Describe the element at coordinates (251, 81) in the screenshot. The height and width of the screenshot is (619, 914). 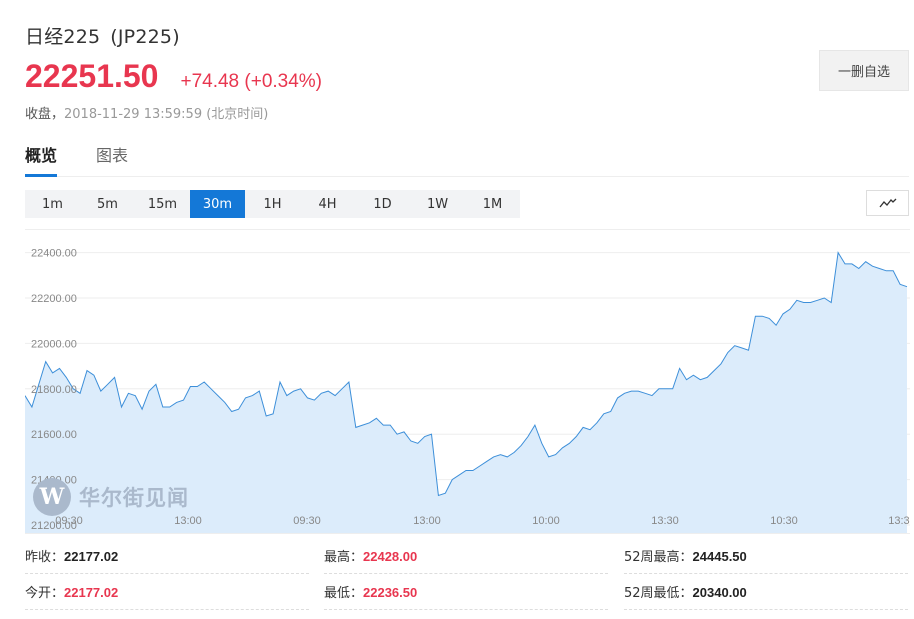
I see `price-change: +74.48 (+0.34%)` at that location.